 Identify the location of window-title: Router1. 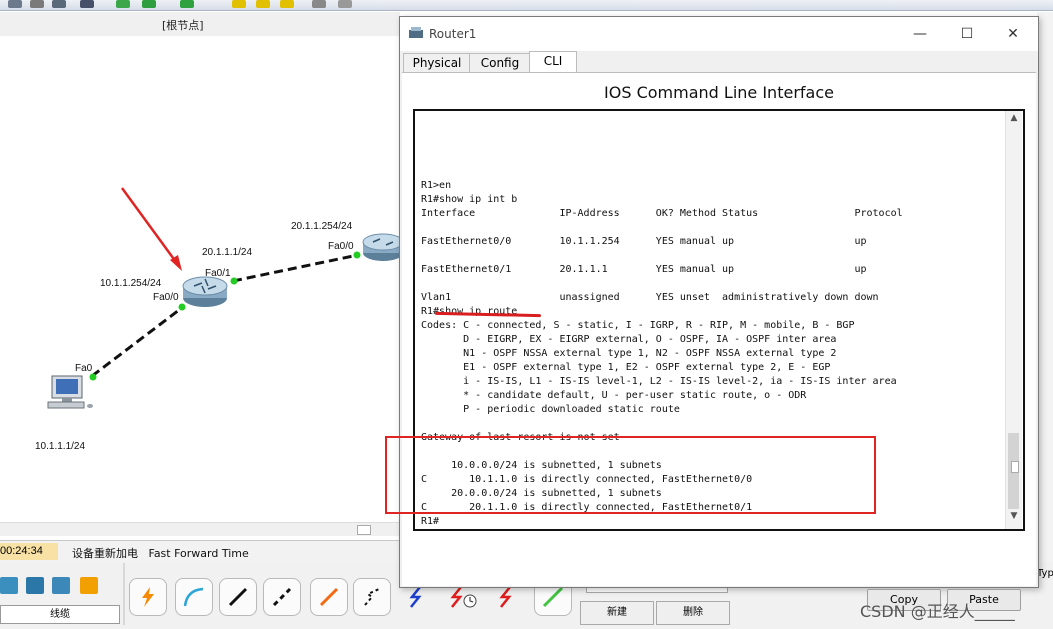
(453, 34).